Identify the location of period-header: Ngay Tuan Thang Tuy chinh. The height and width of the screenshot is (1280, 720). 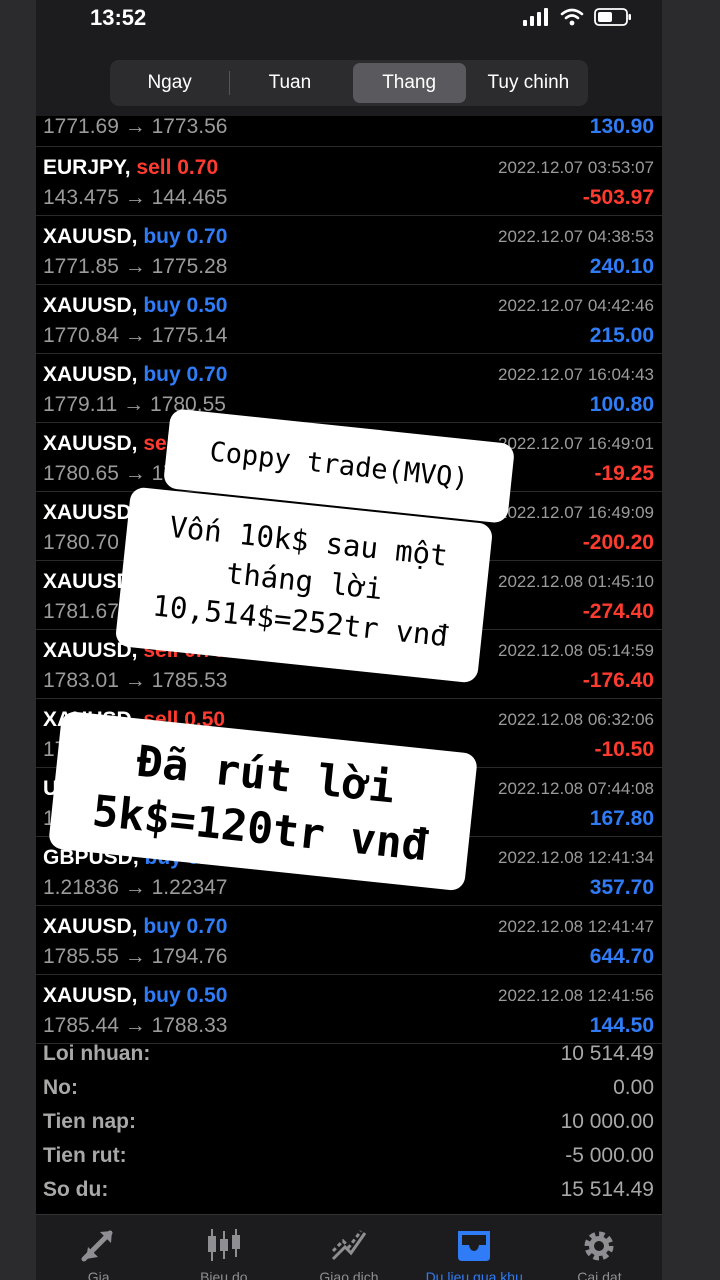
(349, 78).